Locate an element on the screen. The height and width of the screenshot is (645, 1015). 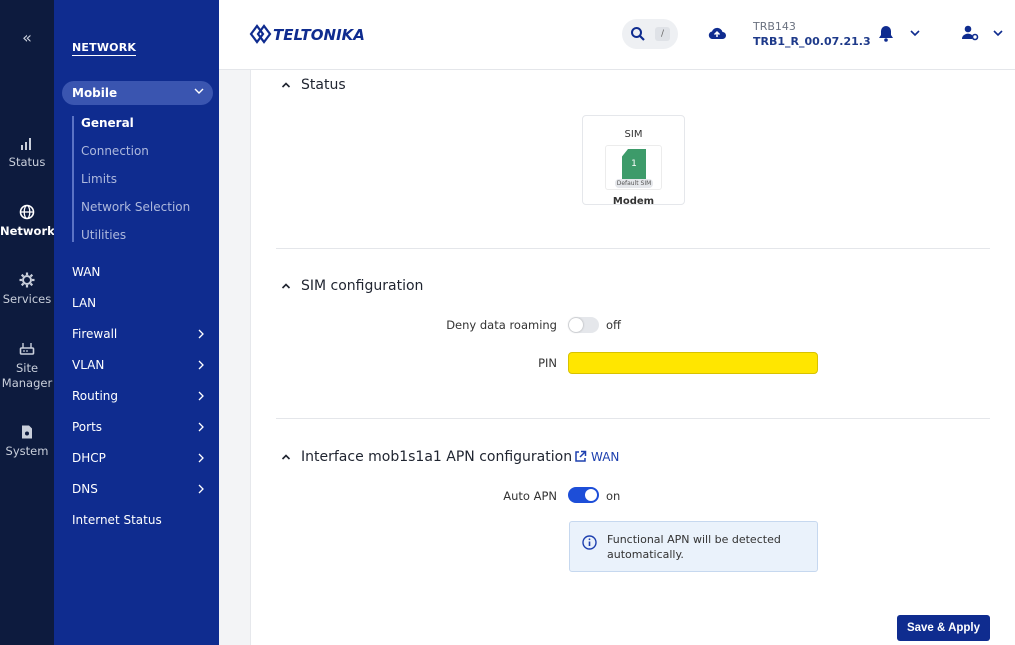
wan-link: WAN is located at coordinates (596, 457).